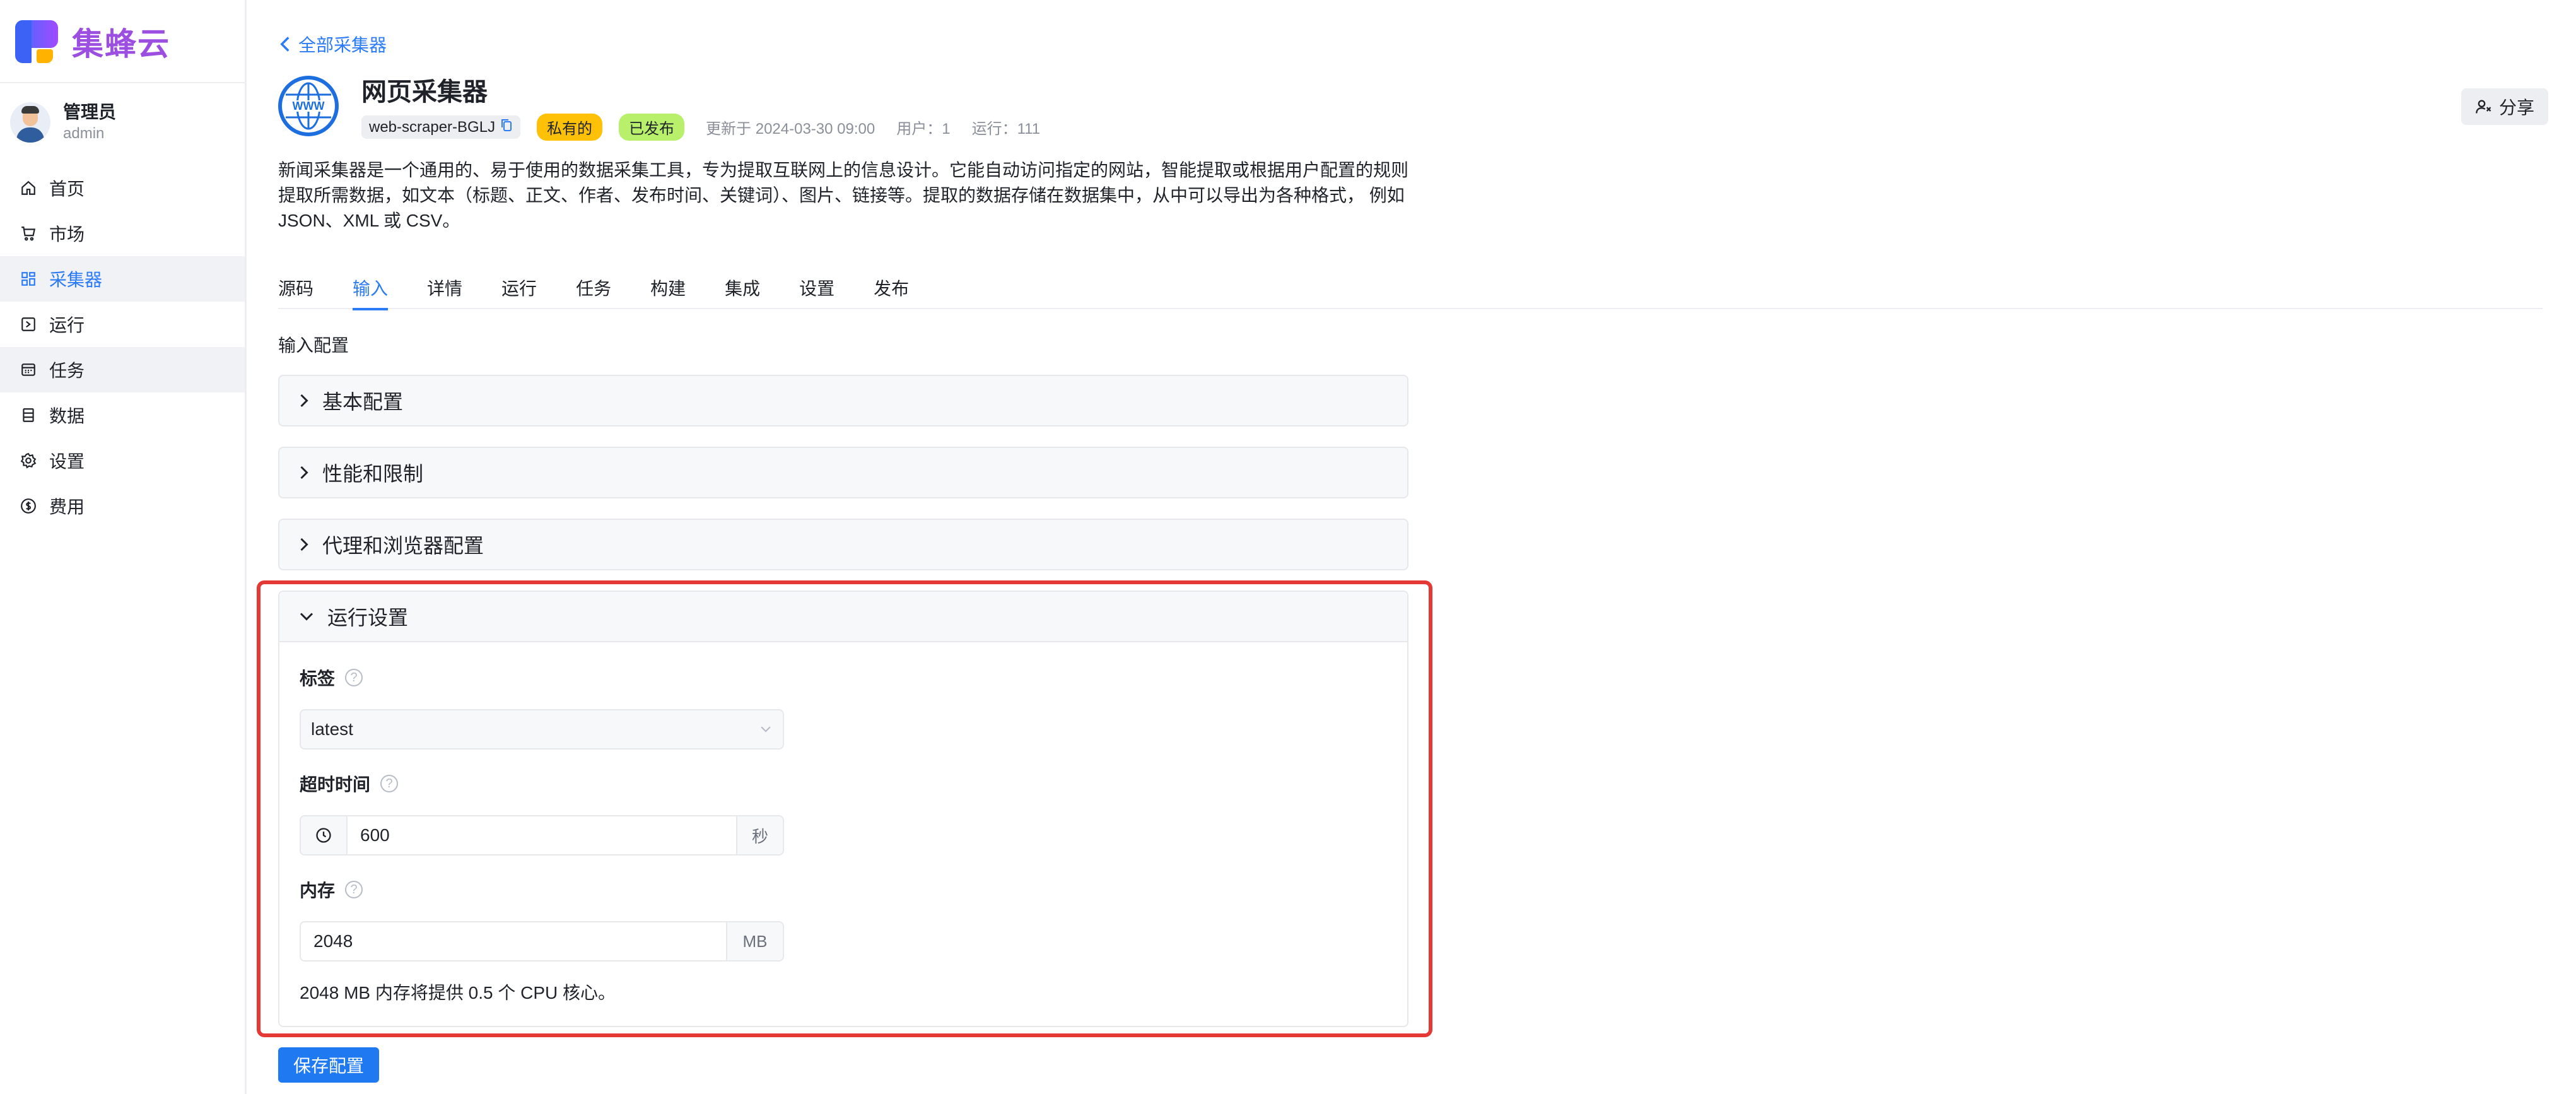 This screenshot has width=2576, height=1094. I want to click on back-to-scrapers-link: 全部采集器, so click(332, 44).